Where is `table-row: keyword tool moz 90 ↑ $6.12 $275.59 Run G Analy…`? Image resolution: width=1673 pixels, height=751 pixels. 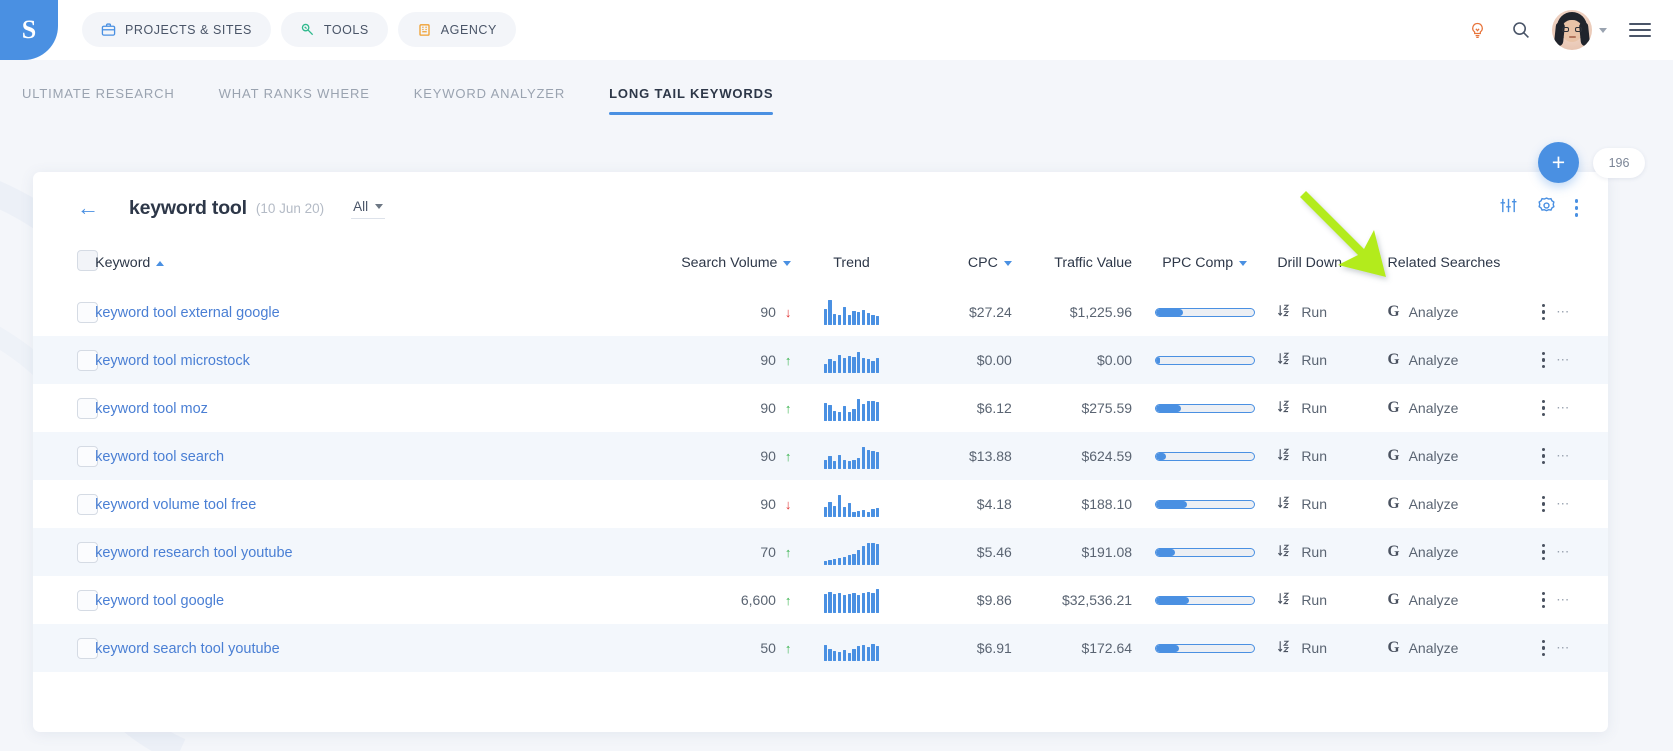
table-row: keyword tool moz 90 ↑ $6.12 $275.59 Run G Analy… is located at coordinates (820, 408).